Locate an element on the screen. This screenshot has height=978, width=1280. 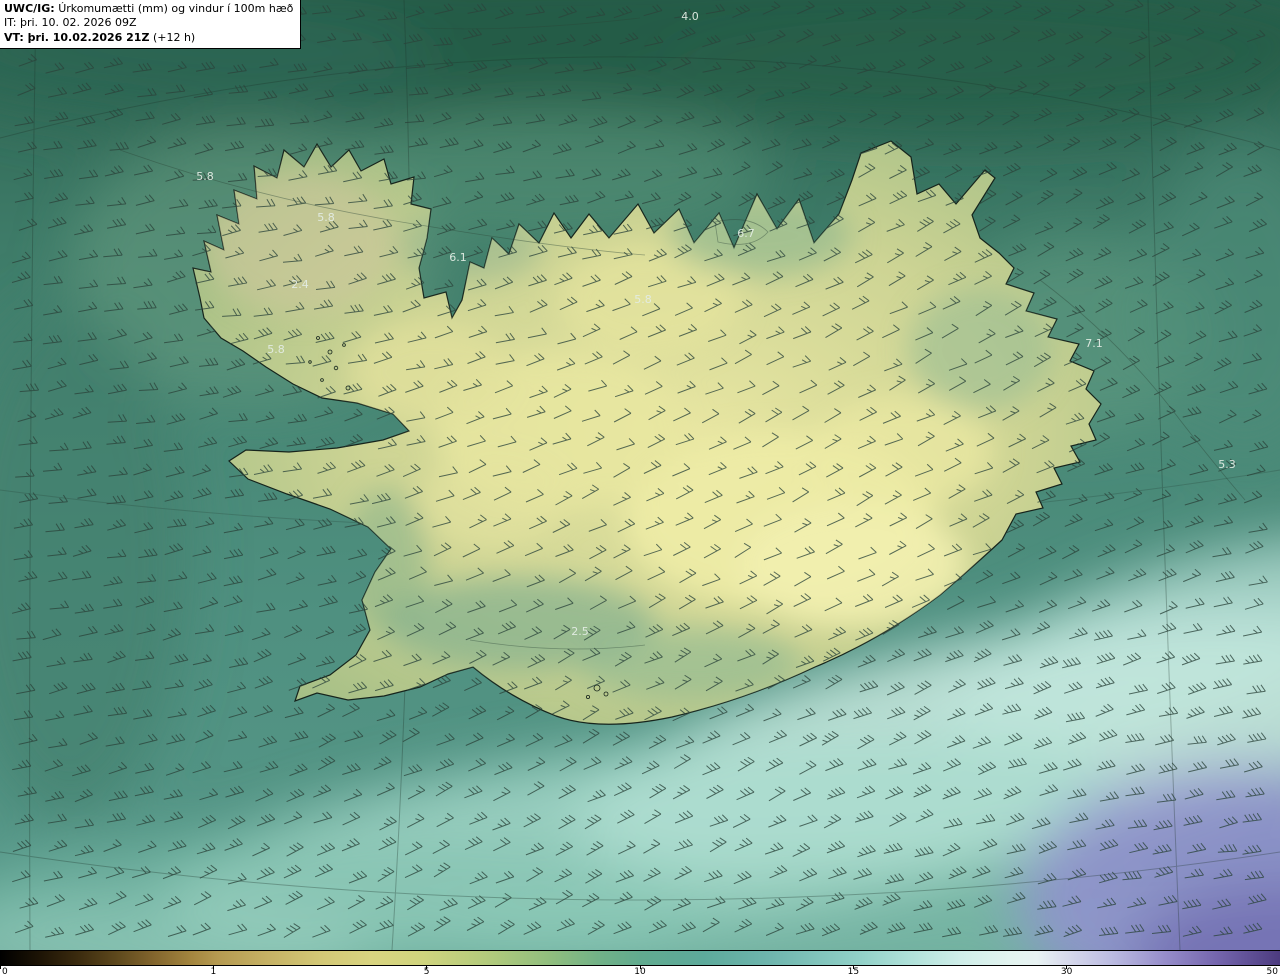
contour-label: 6.7 is located at coordinates (746, 233).